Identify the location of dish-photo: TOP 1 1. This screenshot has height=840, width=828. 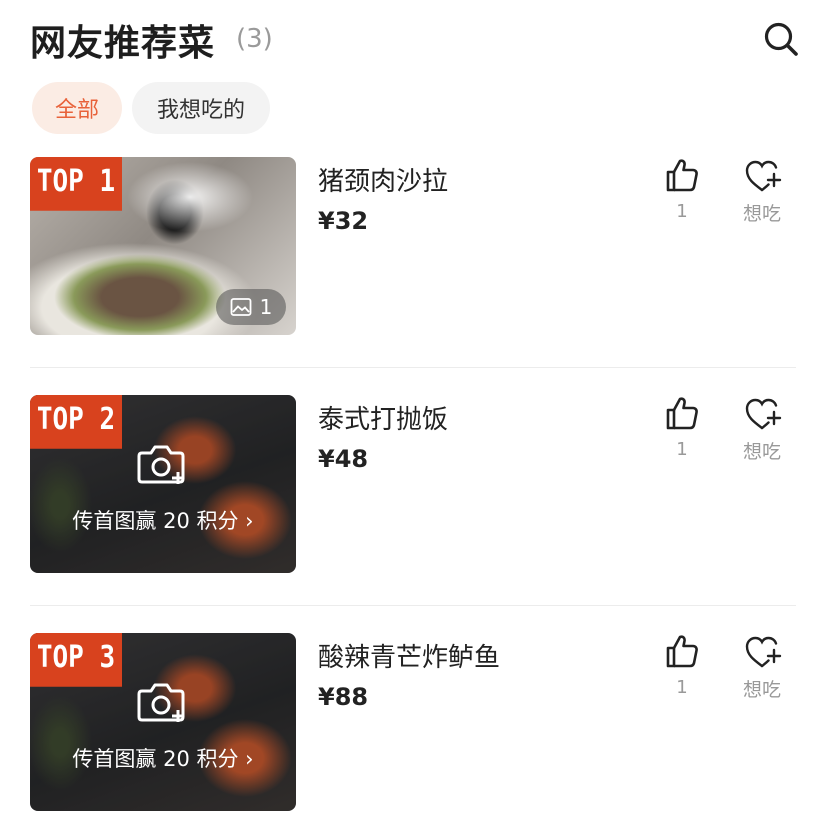
(163, 246).